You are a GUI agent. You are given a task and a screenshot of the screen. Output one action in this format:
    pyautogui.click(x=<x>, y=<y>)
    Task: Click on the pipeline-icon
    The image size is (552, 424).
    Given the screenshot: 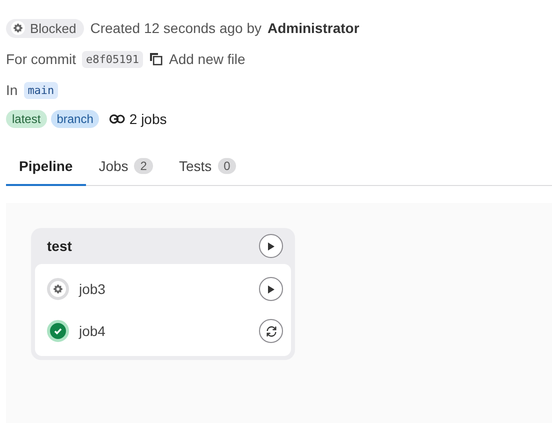 What is the action you would take?
    pyautogui.click(x=117, y=119)
    